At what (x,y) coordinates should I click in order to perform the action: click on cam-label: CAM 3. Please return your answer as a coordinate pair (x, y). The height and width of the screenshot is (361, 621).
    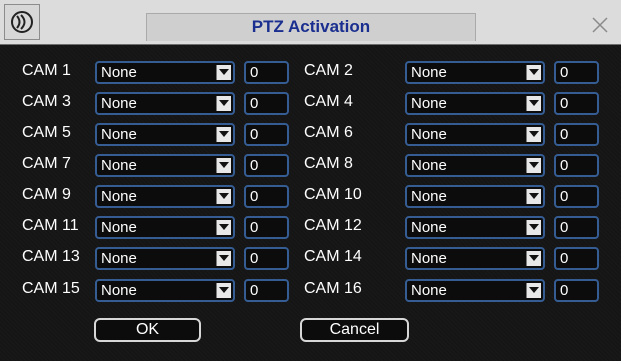
    Looking at the image, I should click on (46, 101).